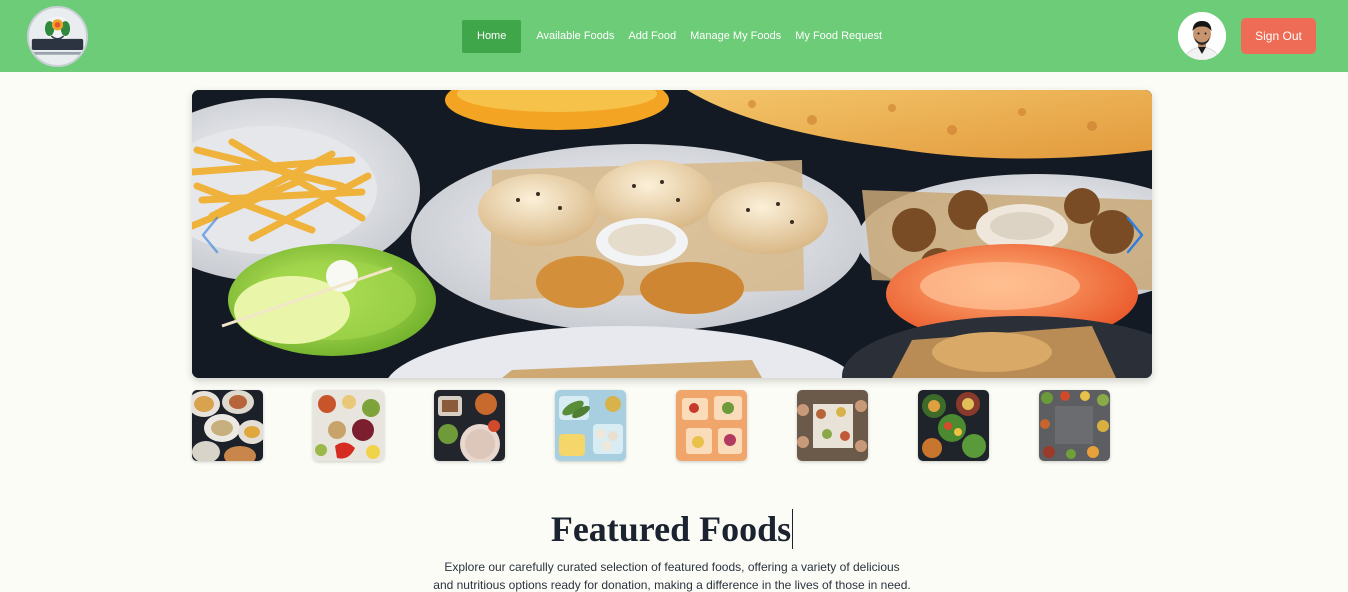 The image size is (1348, 592). I want to click on slider-prev-button, so click(210, 235).